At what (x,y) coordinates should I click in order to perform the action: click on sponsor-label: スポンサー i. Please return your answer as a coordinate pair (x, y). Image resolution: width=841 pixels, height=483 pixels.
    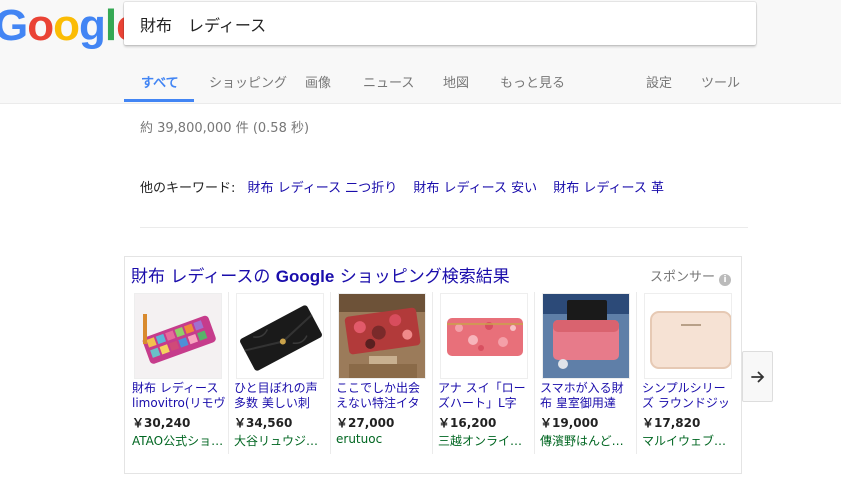
    Looking at the image, I should click on (690, 276).